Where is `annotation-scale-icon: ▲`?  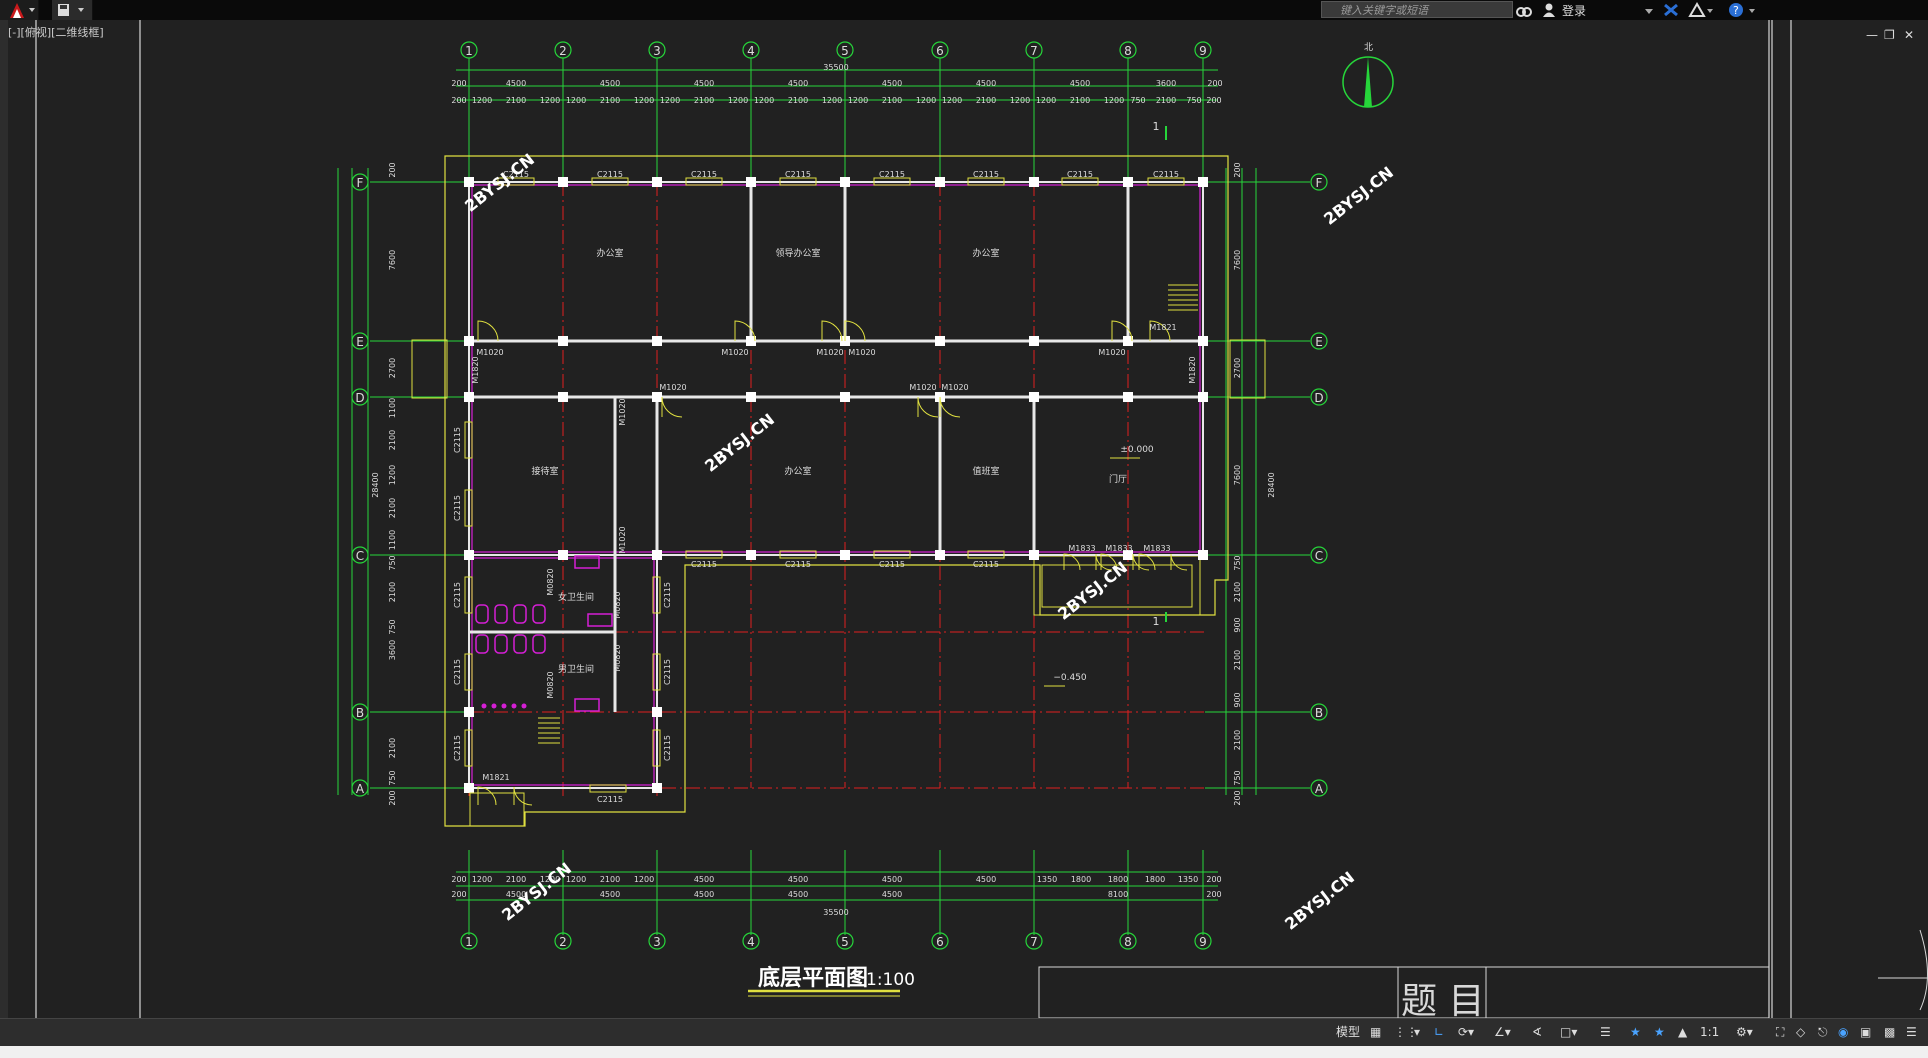 annotation-scale-icon: ▲ is located at coordinates (1682, 1032).